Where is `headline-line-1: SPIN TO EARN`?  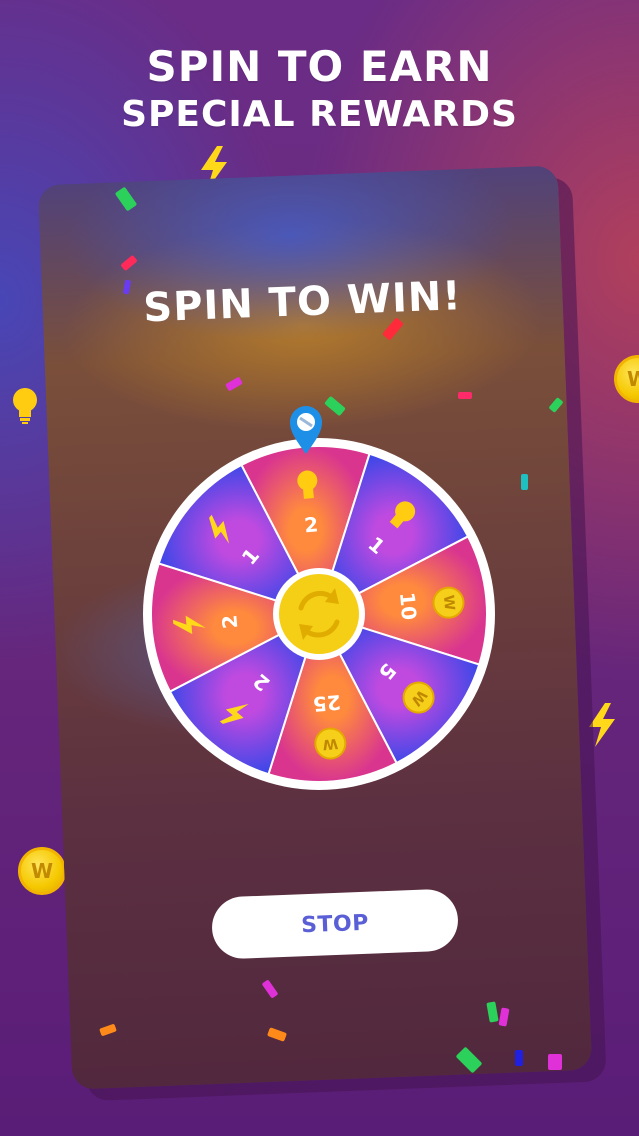 headline-line-1: SPIN TO EARN is located at coordinates (319, 66).